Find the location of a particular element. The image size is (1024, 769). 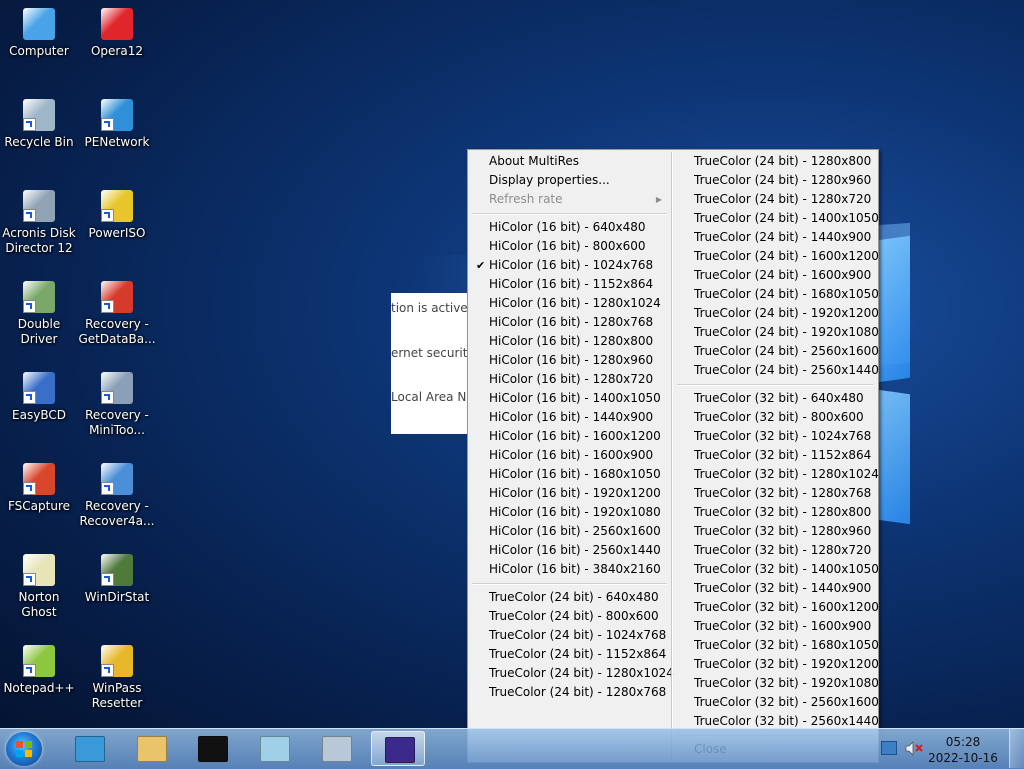

menu-item-truecolor-24-bit-640x480: TrueColor (24 bit) - 640x480 is located at coordinates (569, 597).